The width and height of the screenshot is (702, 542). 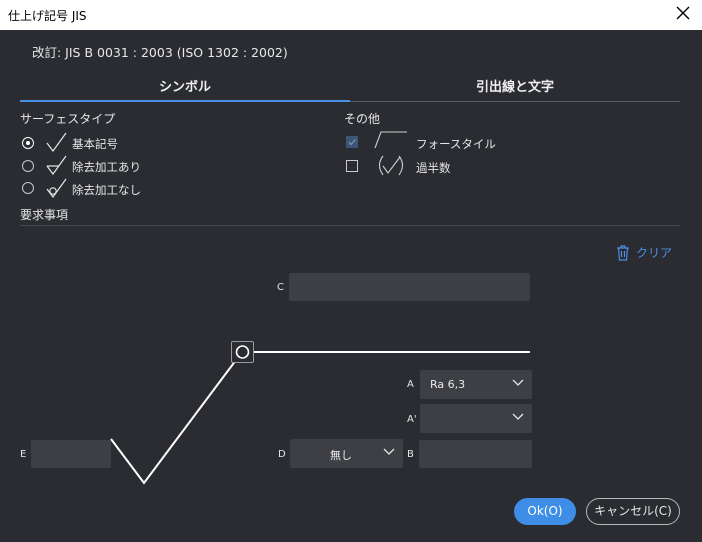 What do you see at coordinates (633, 511) in the screenshot?
I see `cancel-button: キャンセル(C)` at bounding box center [633, 511].